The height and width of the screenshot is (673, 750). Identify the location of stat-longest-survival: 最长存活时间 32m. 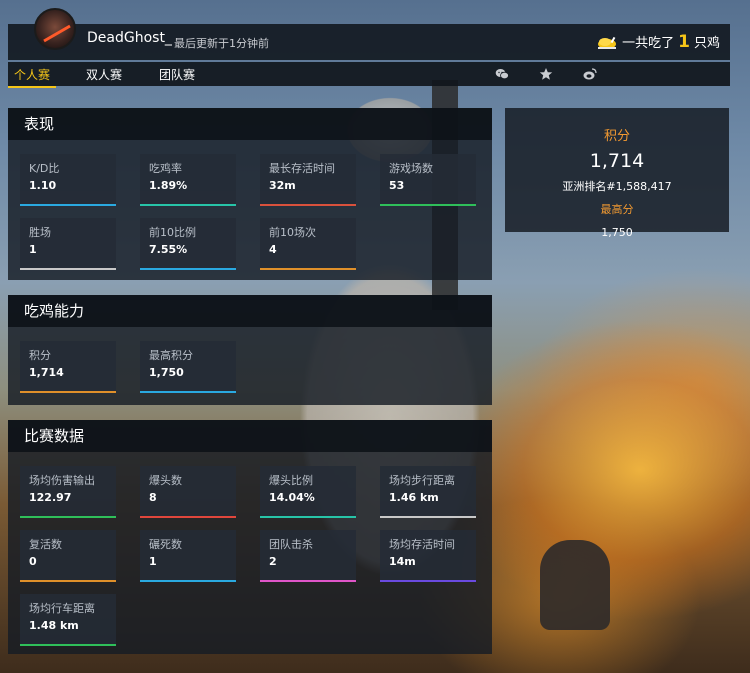
(308, 180).